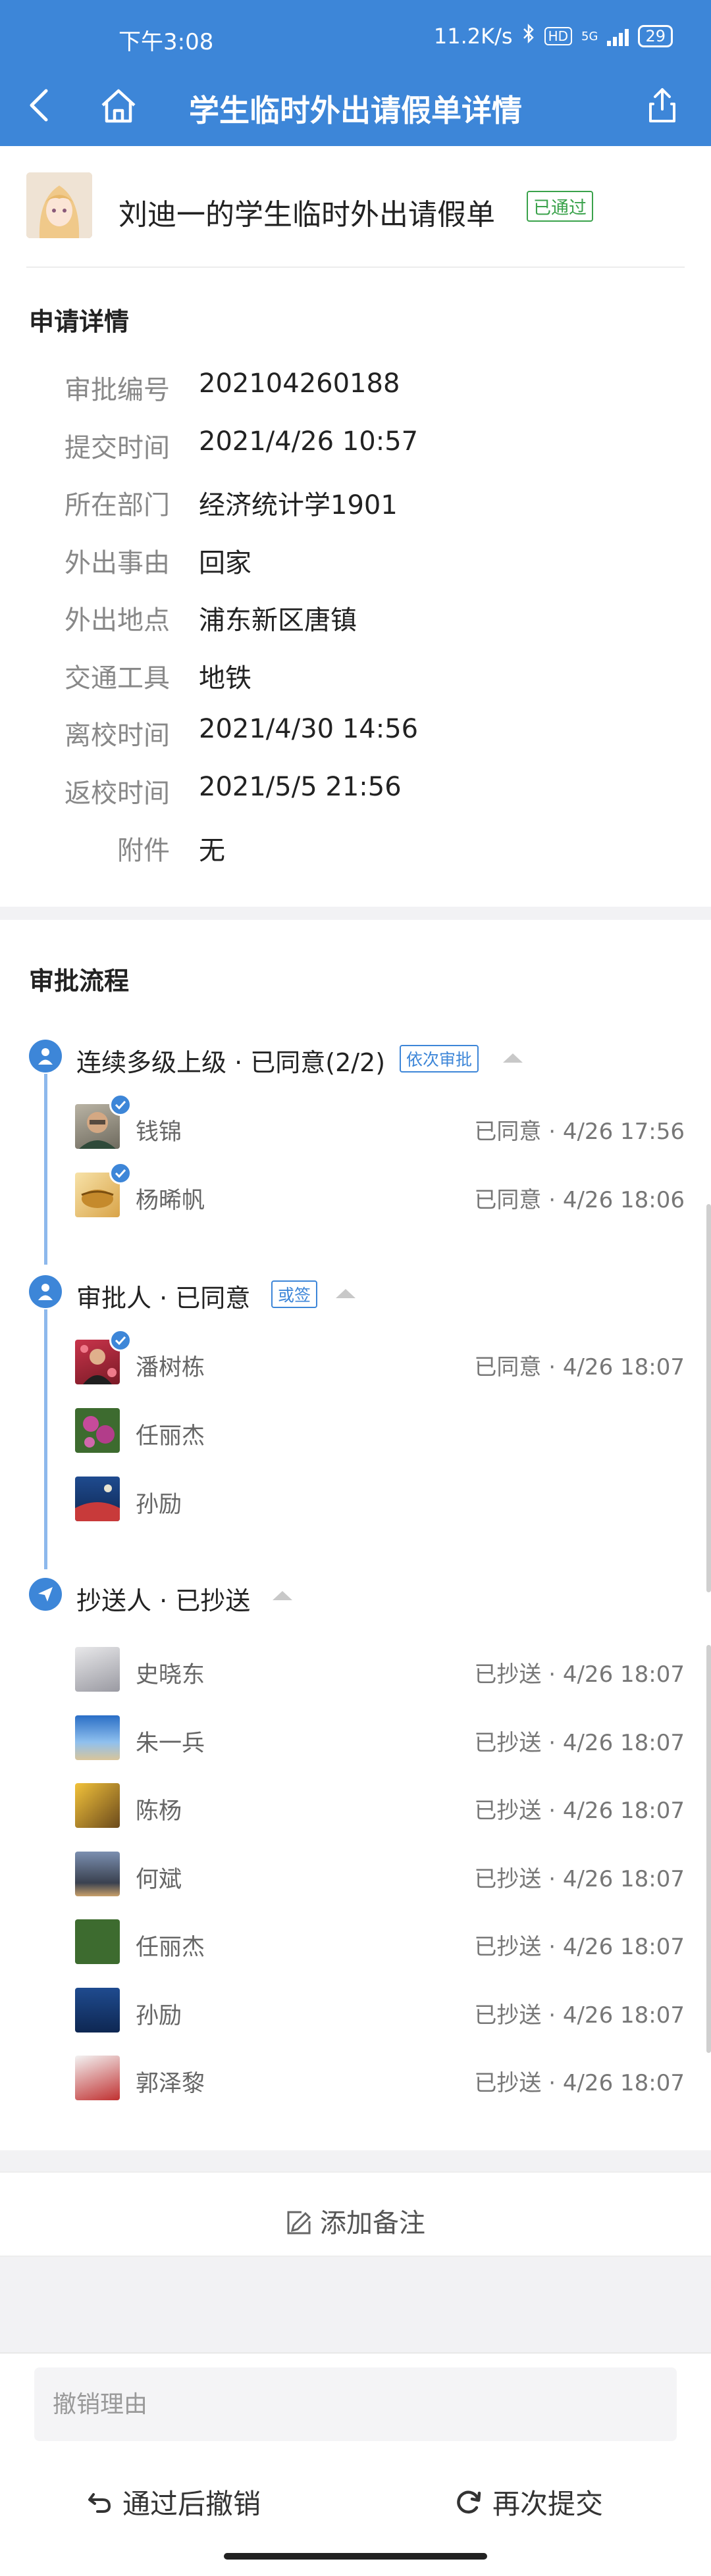  I want to click on top-bar: 下午3:08 11.2K/s HD 5G 29 学生临时外出请假单详情, so click(355, 73).